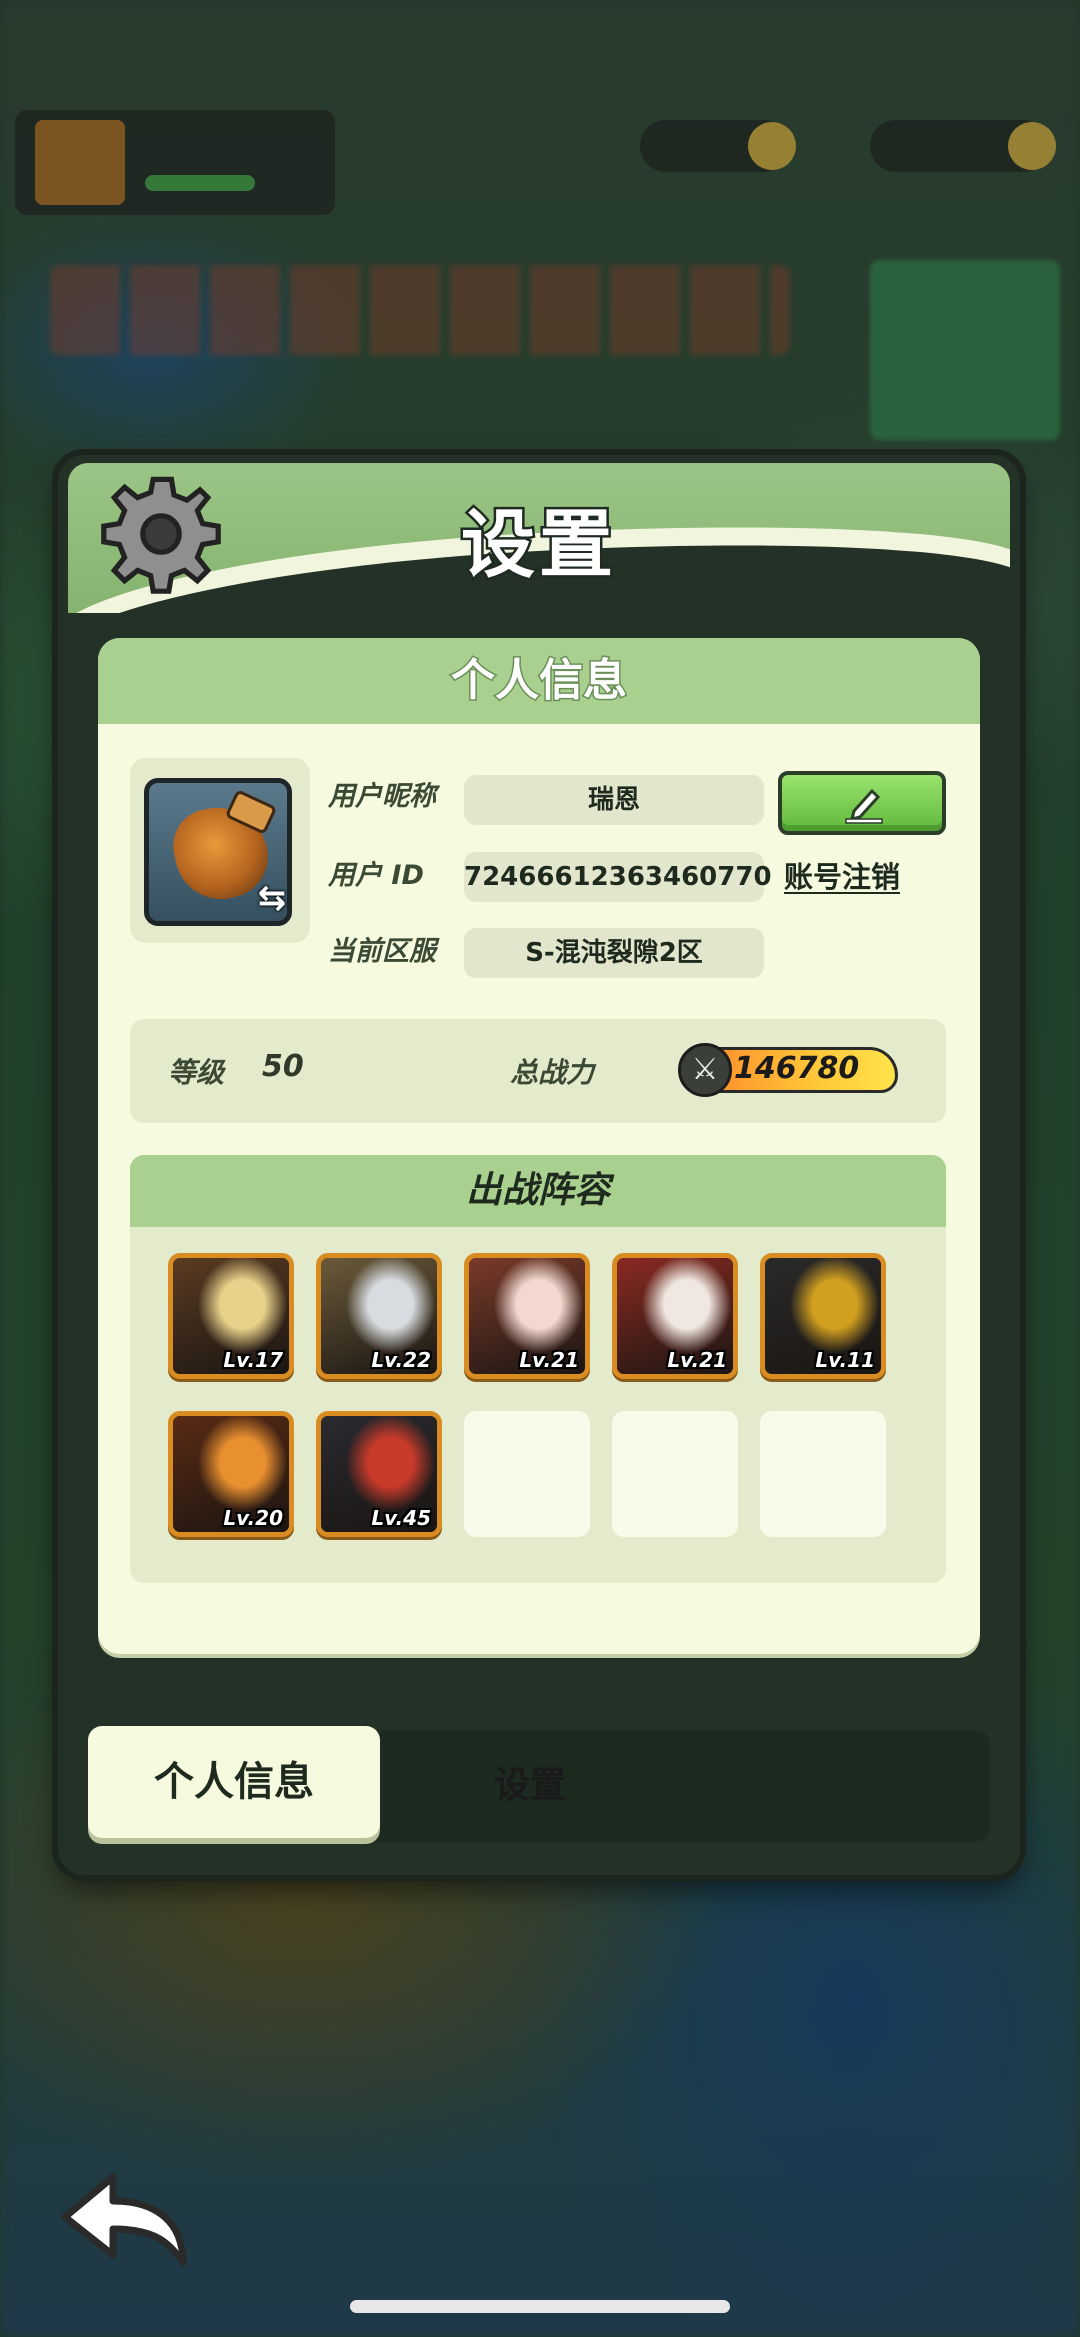 The width and height of the screenshot is (1080, 2337). I want to click on hero-card: Lv.45, so click(379, 1474).